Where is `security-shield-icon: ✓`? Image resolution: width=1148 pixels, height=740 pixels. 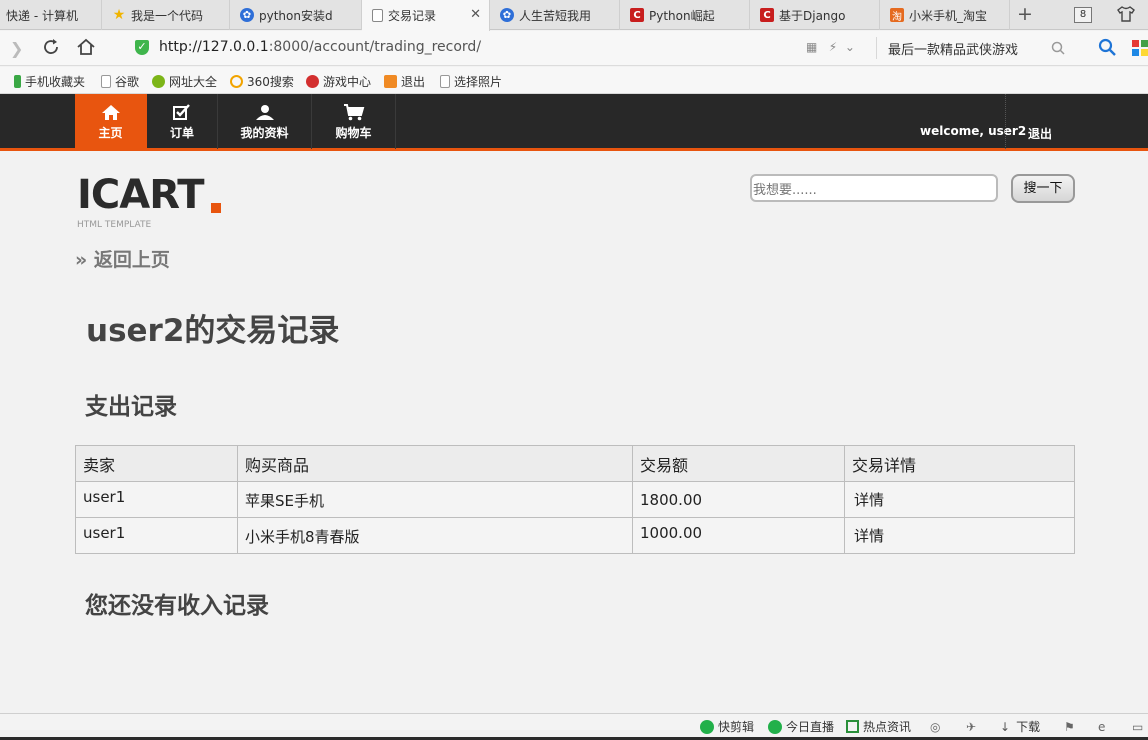 security-shield-icon: ✓ is located at coordinates (142, 47).